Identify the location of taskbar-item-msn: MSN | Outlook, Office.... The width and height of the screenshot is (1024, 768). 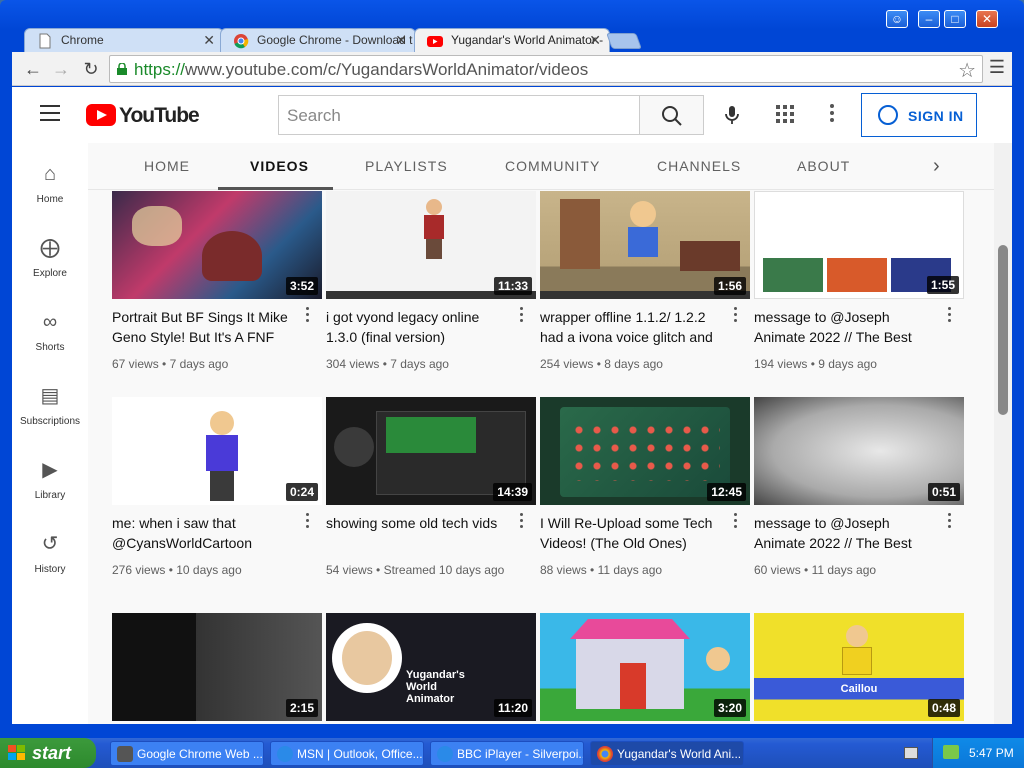
(347, 753).